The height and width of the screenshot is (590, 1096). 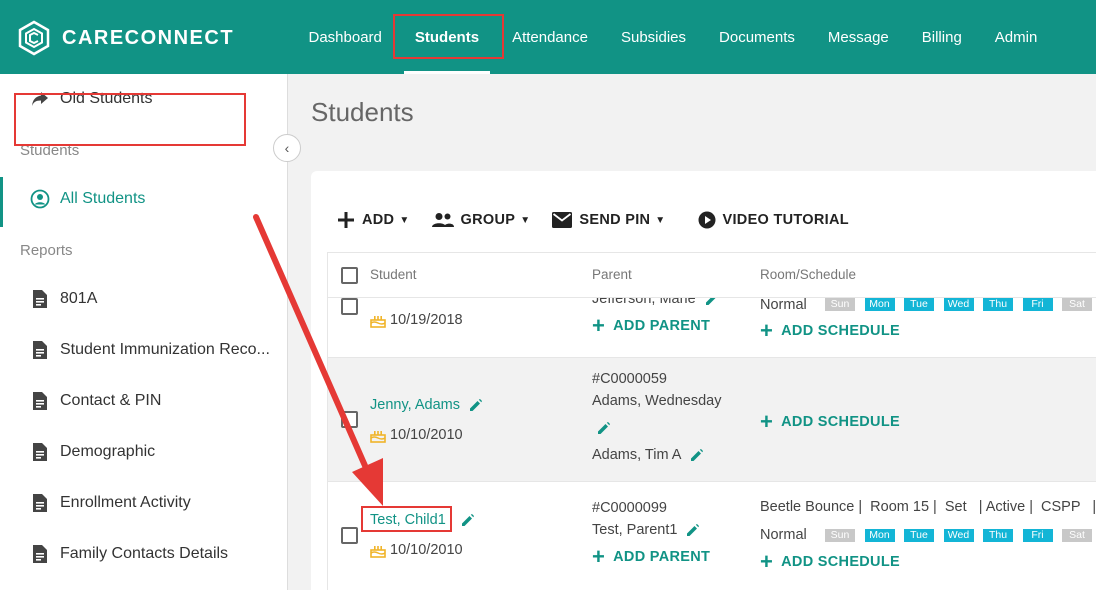 I want to click on sidebar-item-all-students: All Students, so click(x=143, y=202).